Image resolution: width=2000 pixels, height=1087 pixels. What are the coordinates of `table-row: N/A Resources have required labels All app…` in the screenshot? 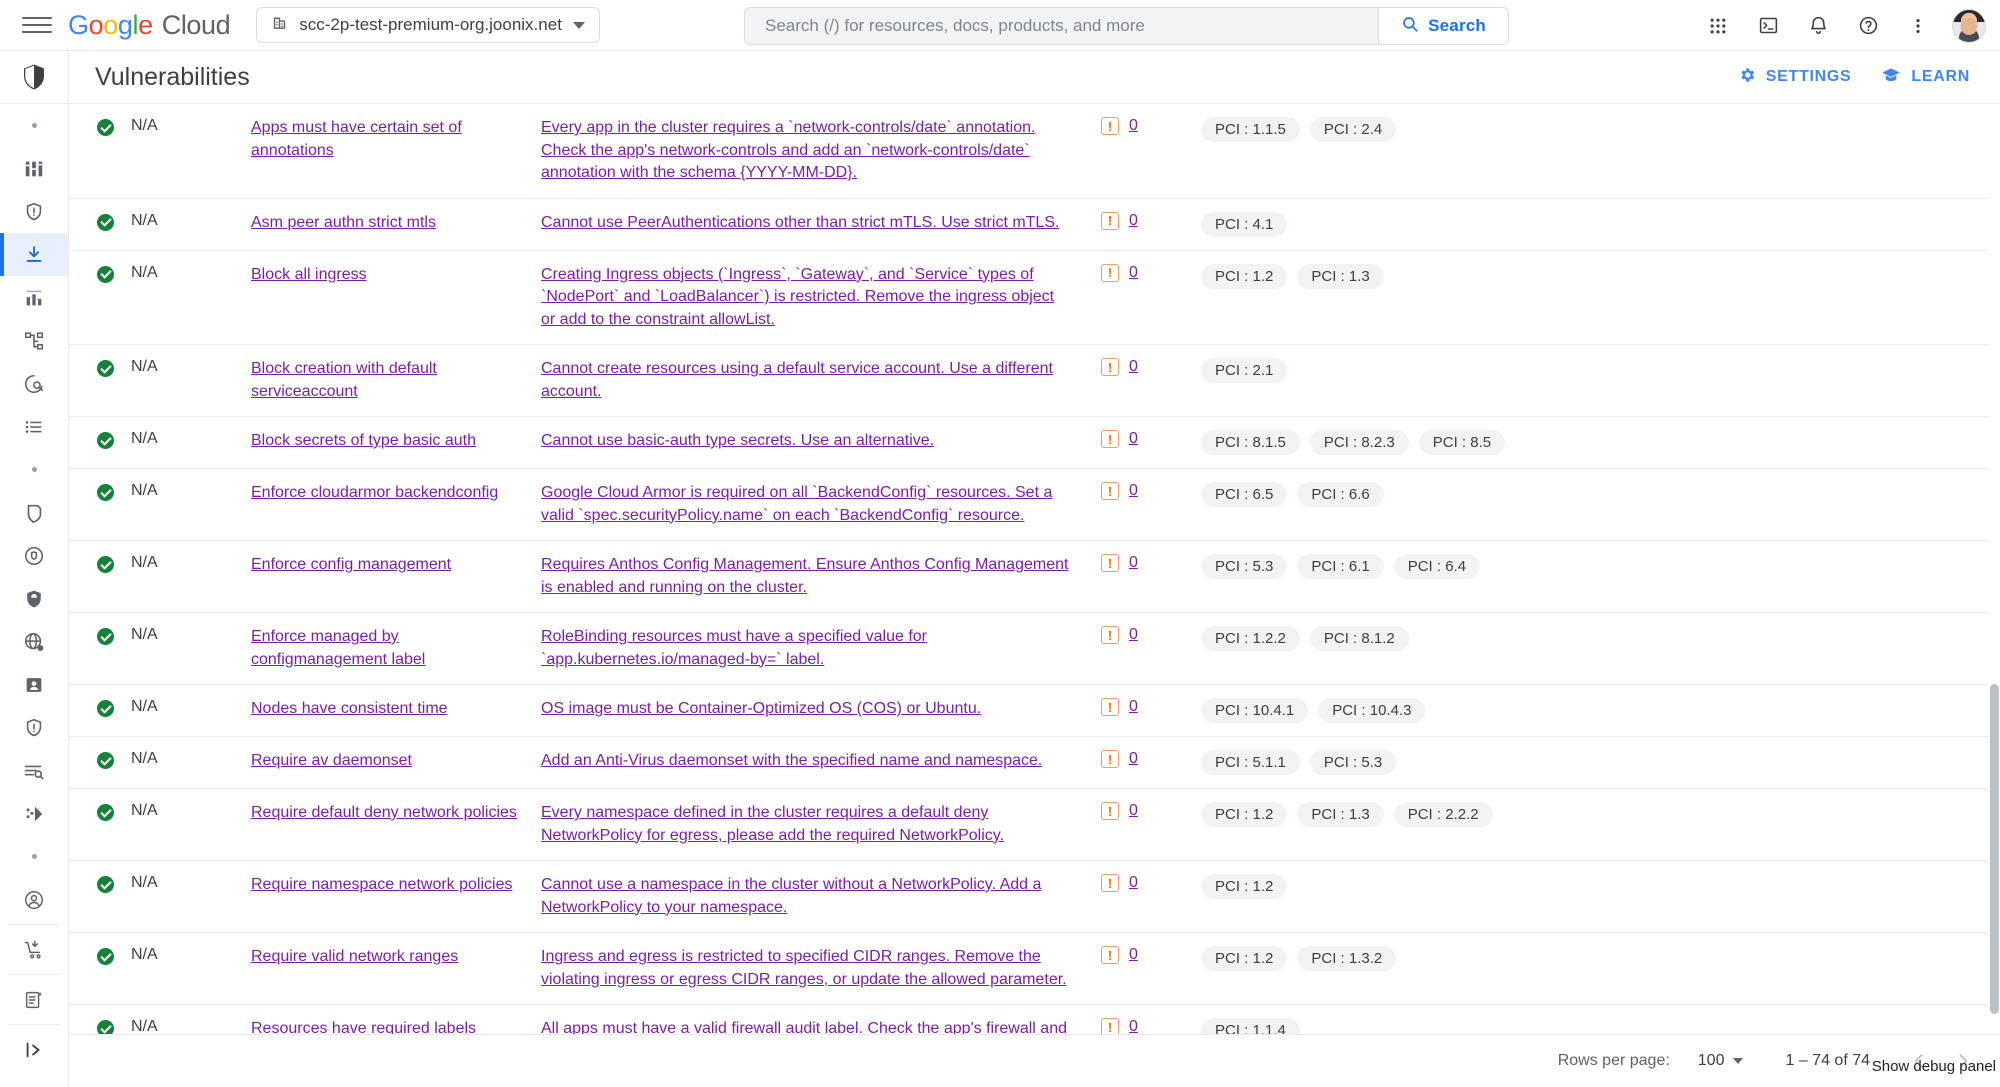 It's located at (1034, 1019).